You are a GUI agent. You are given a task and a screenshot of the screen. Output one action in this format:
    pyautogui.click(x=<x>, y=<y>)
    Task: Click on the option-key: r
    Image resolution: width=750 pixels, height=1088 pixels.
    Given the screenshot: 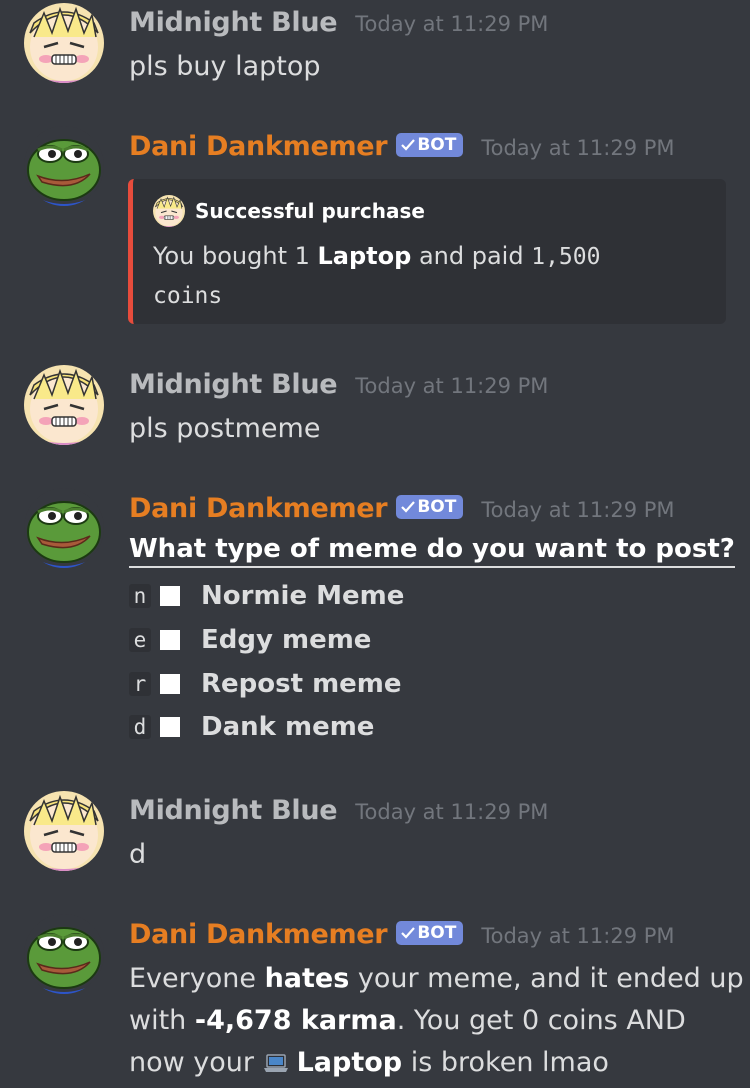 What is the action you would take?
    pyautogui.click(x=140, y=684)
    